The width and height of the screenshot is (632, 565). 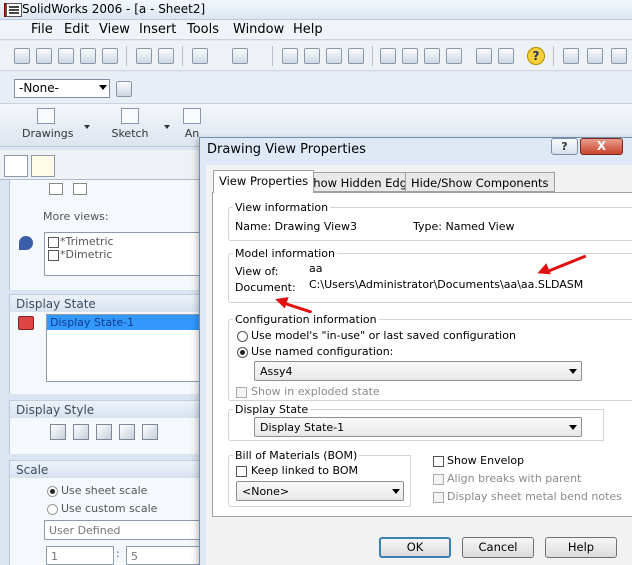 I want to click on undo-icon, so click(x=200, y=56).